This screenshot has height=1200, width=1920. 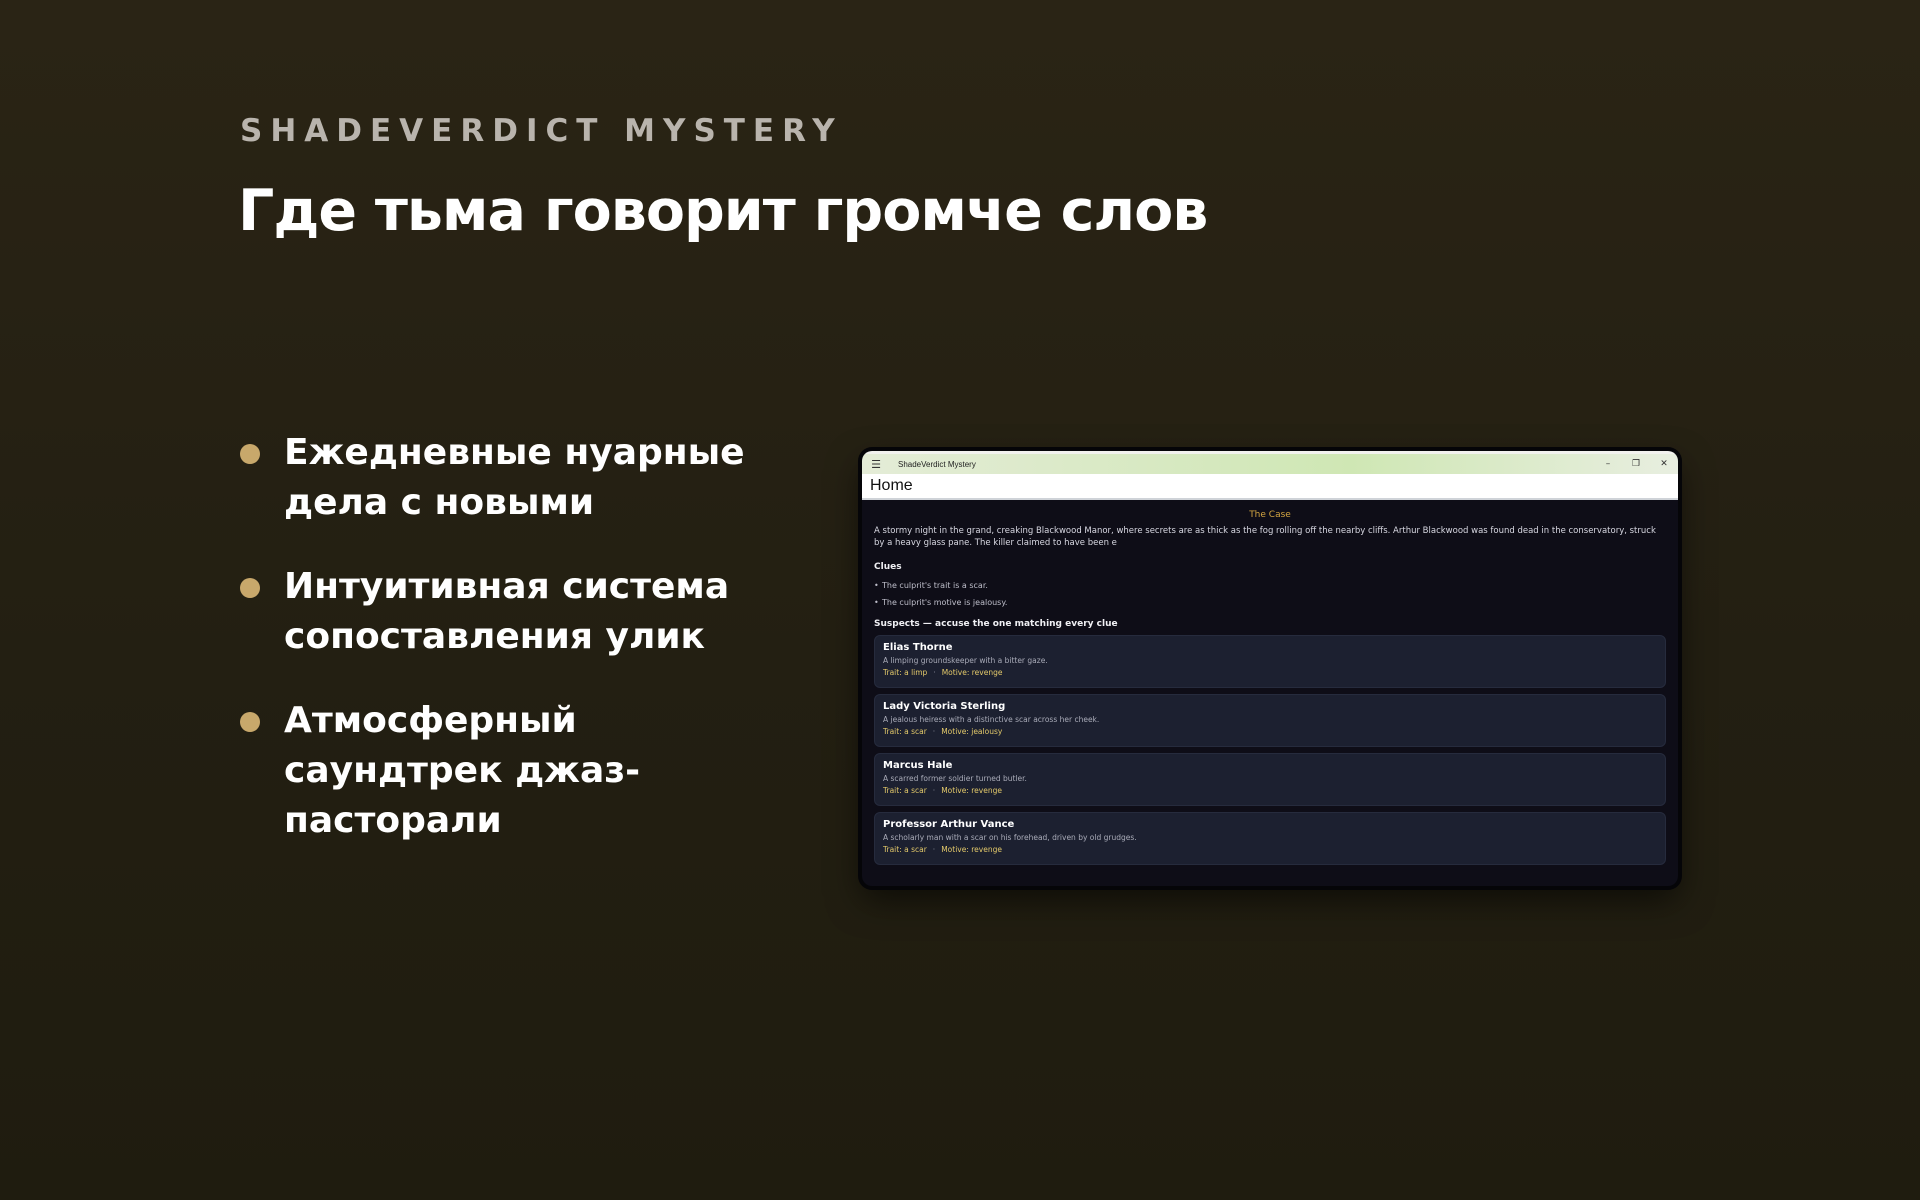 I want to click on suspect-meta: Trait: a limp · Motive: revenge, so click(x=1270, y=672).